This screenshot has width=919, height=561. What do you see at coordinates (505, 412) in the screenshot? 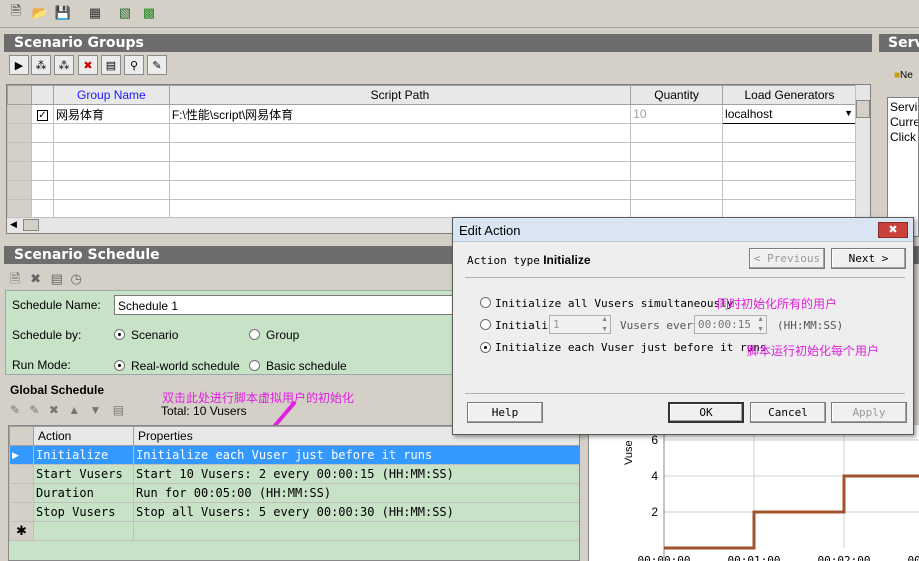
I see `help-button: Help` at bounding box center [505, 412].